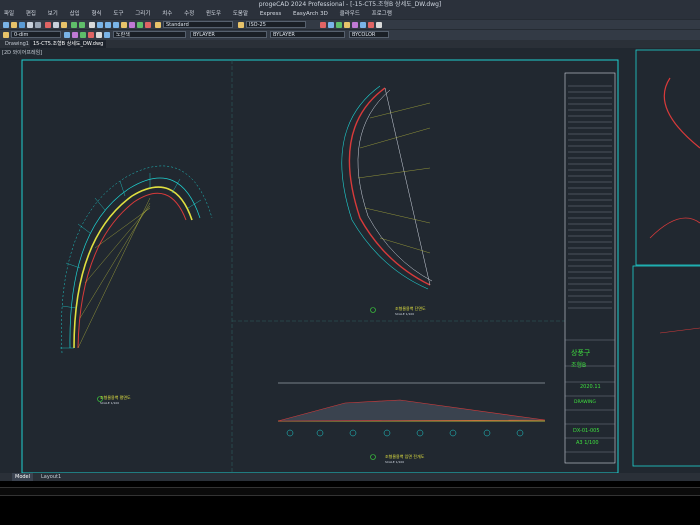 The width and height of the screenshot is (700, 525). I want to click on new-icon, so click(6, 25).